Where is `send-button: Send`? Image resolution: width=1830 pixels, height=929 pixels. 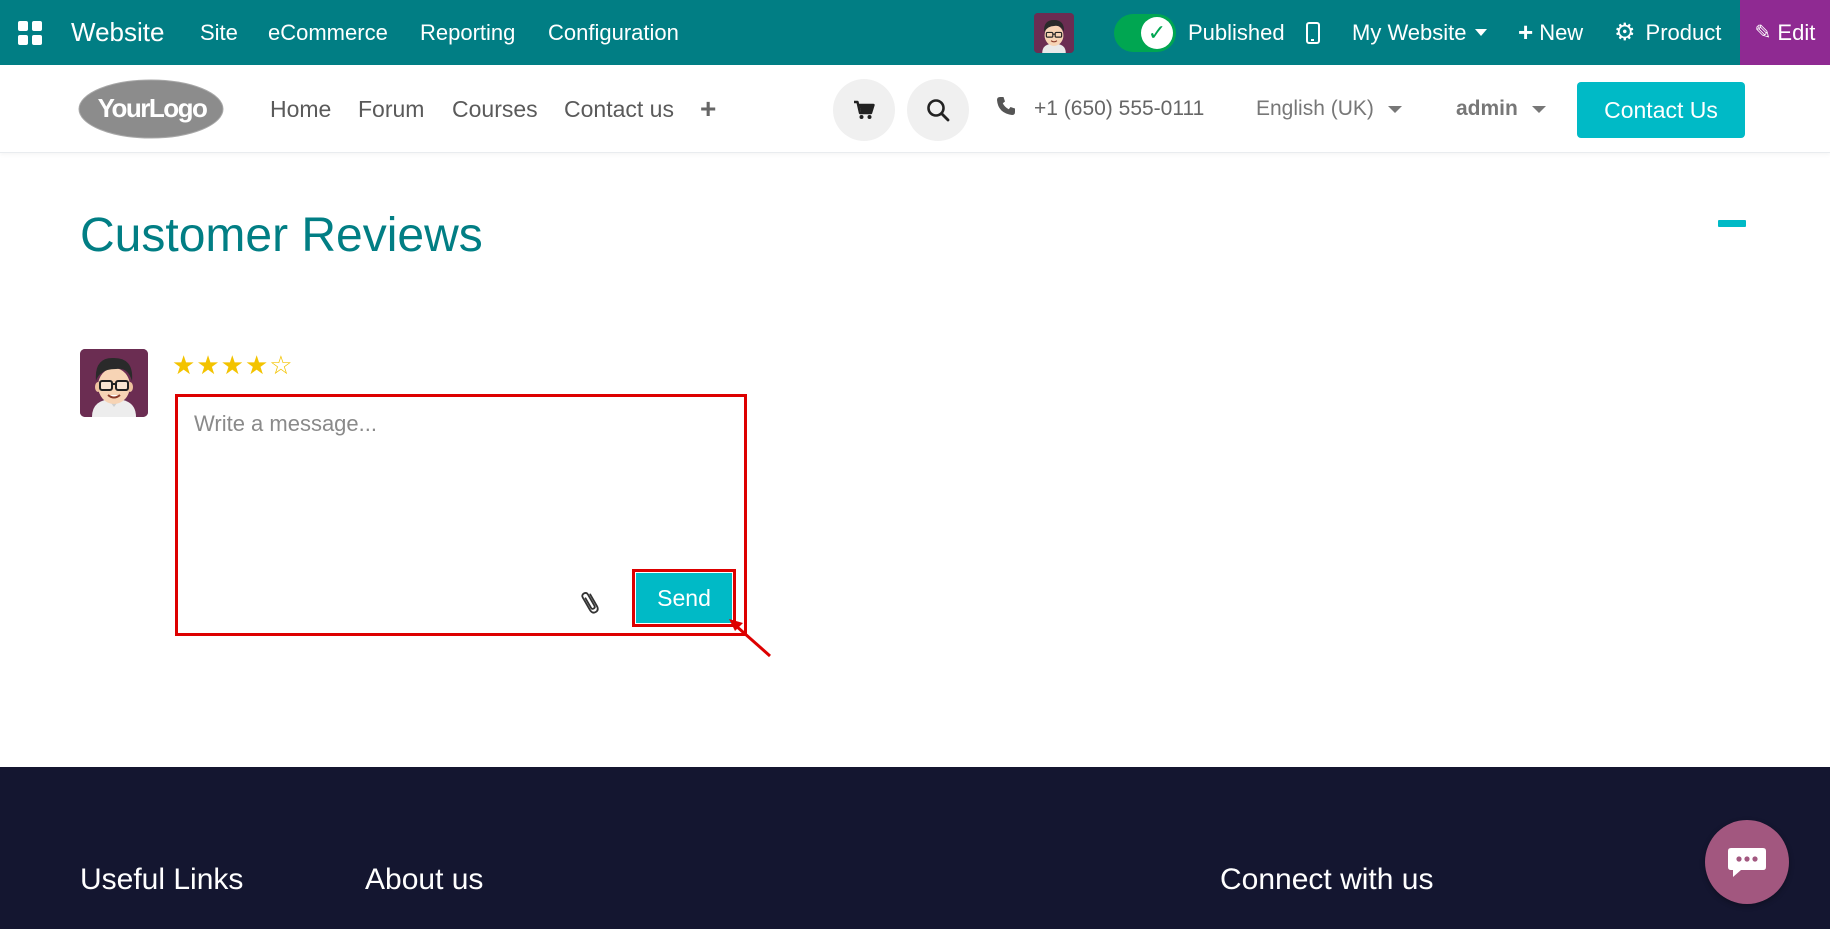 send-button: Send is located at coordinates (684, 598).